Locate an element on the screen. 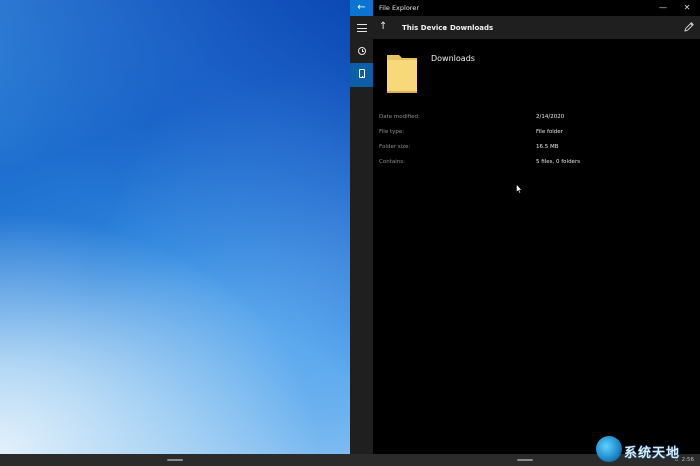 The width and height of the screenshot is (700, 466). arrow-left-icon: ← is located at coordinates (361, 7).